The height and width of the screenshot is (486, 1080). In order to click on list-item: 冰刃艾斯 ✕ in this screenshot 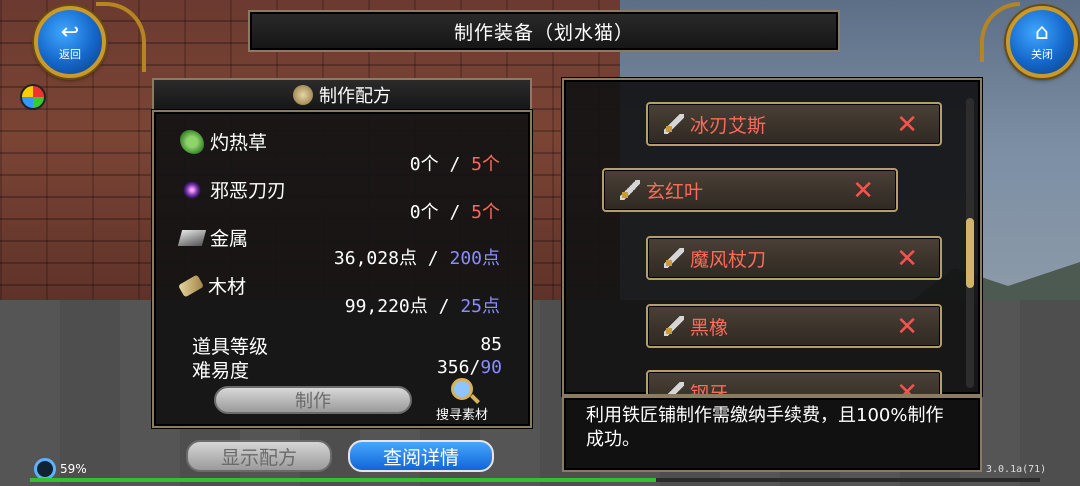, I will do `click(794, 124)`.